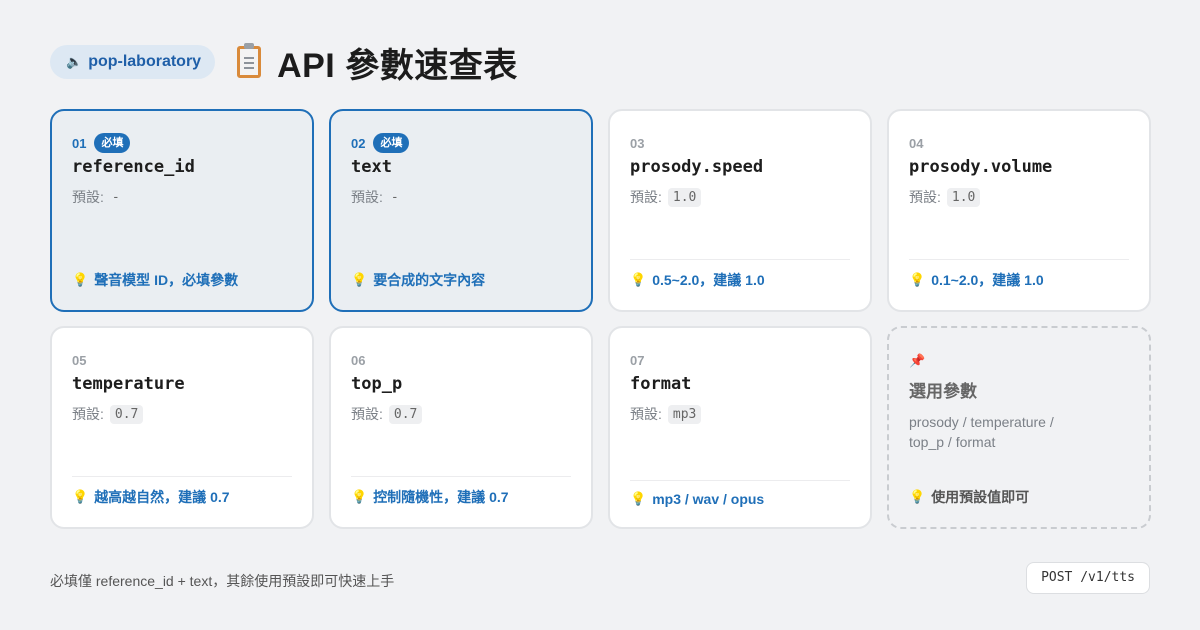  Describe the element at coordinates (162, 497) in the screenshot. I see `tip-text: 越高越自然，建議 0.7` at that location.